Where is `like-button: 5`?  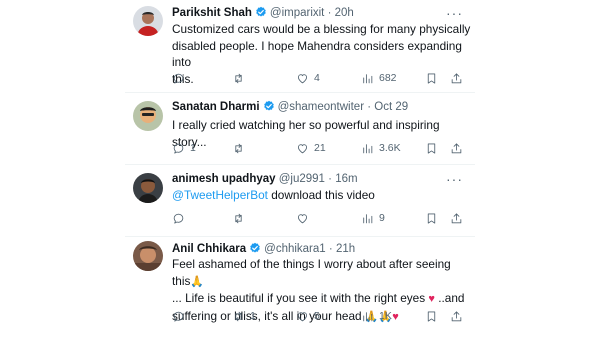
like-button: 5 is located at coordinates (308, 316).